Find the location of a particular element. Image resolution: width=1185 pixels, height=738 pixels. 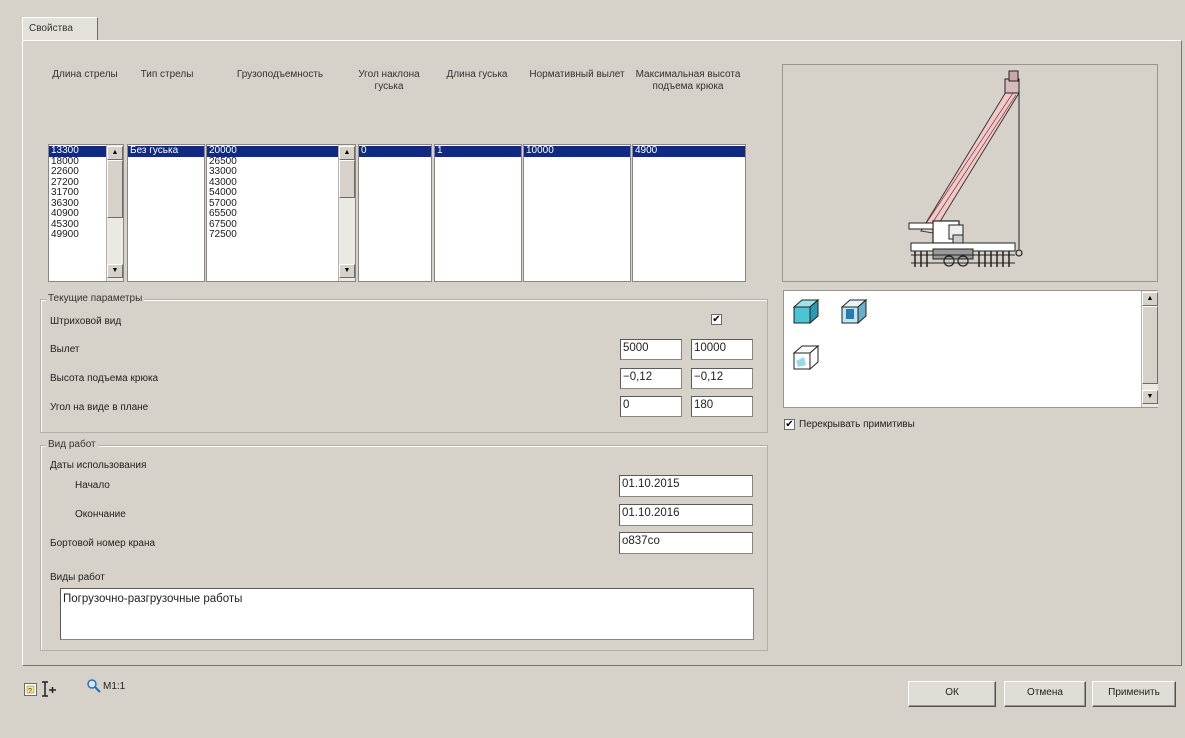

column-header-normative-reach: Нормативный вылет is located at coordinates (577, 74).